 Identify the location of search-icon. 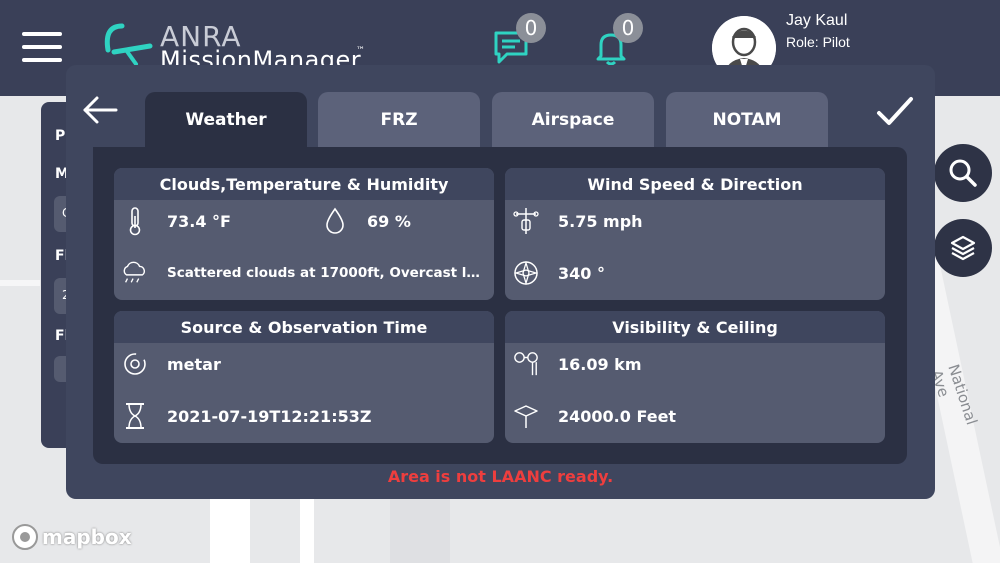
(963, 173).